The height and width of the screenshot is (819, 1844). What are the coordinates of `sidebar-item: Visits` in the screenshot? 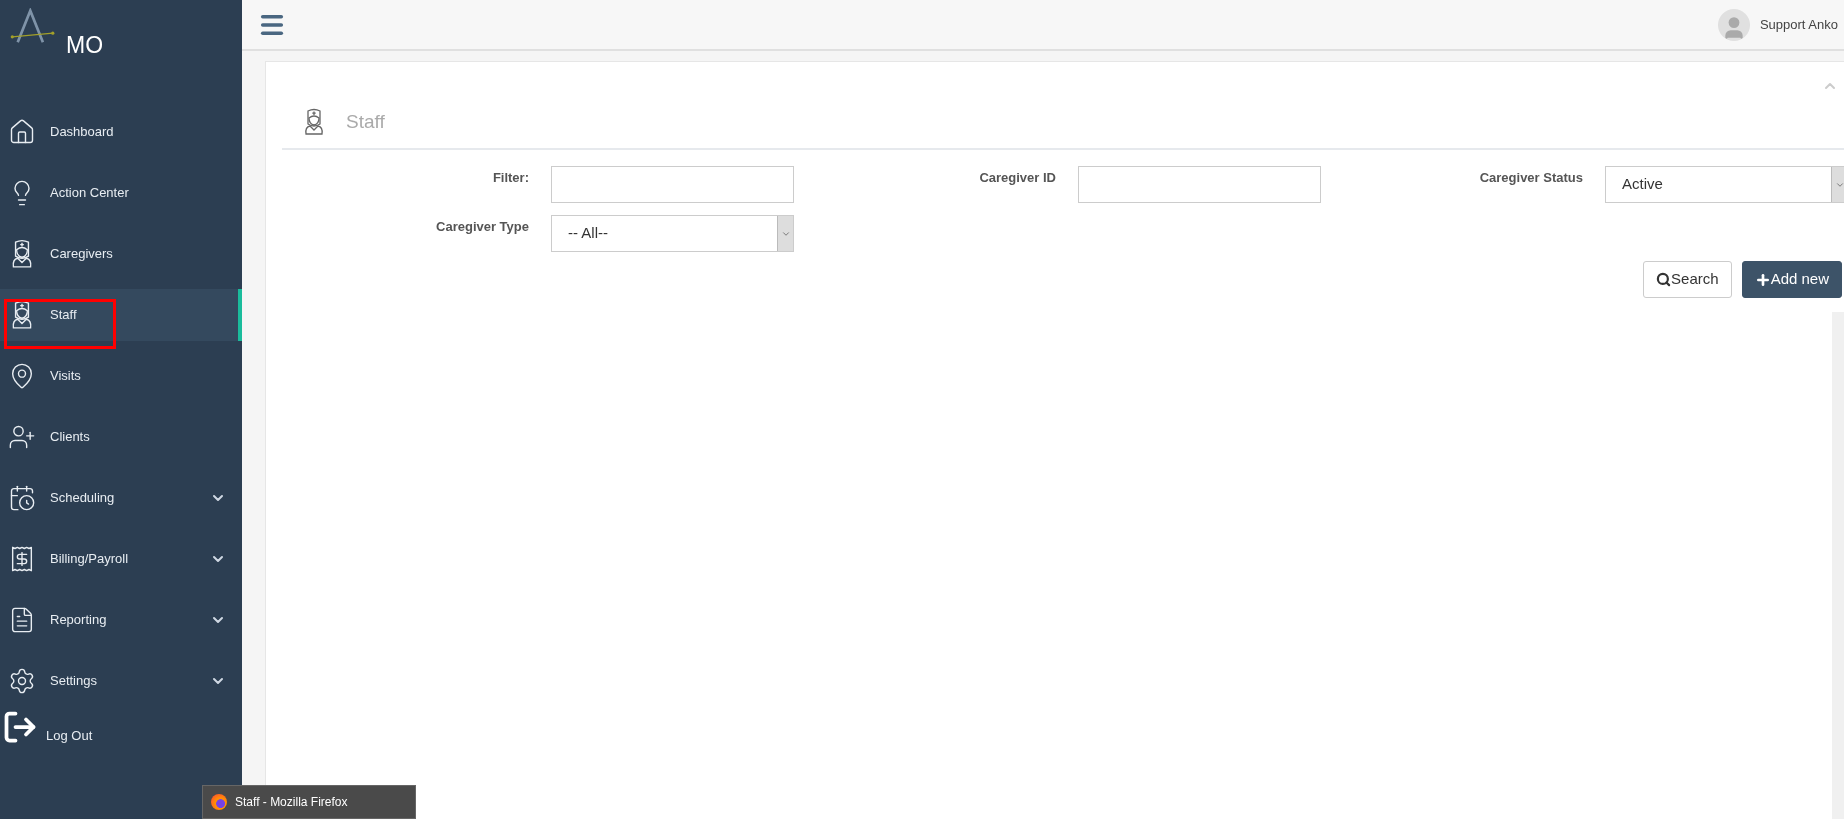 It's located at (121, 376).